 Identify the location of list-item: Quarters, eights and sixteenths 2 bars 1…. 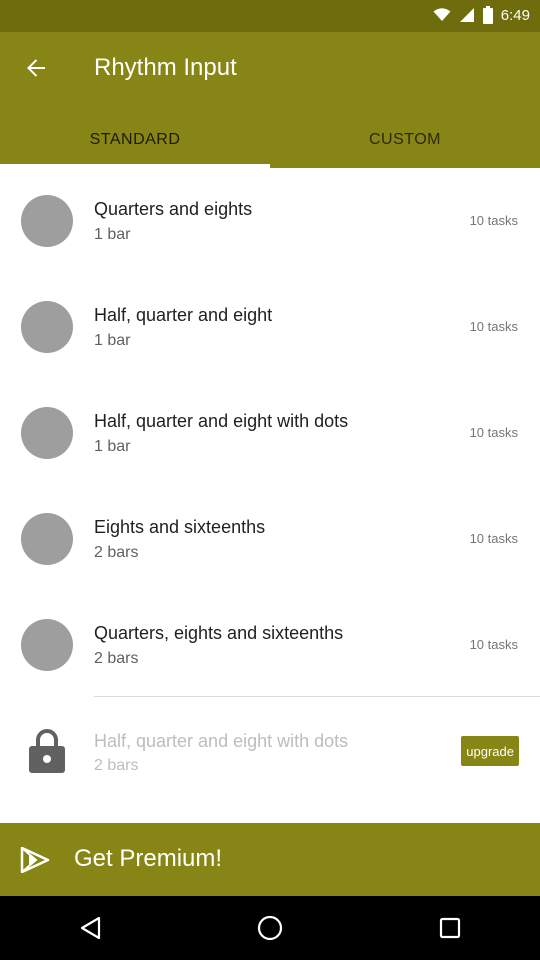
(270, 645).